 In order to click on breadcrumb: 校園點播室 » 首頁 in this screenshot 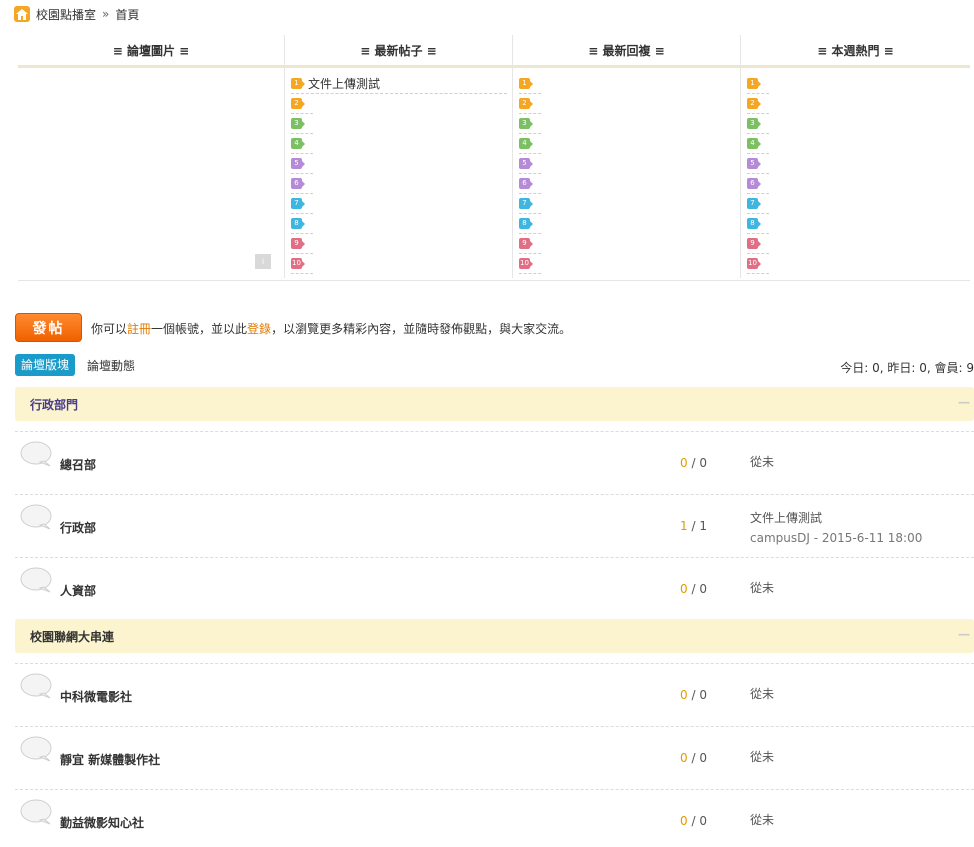, I will do `click(76, 14)`.